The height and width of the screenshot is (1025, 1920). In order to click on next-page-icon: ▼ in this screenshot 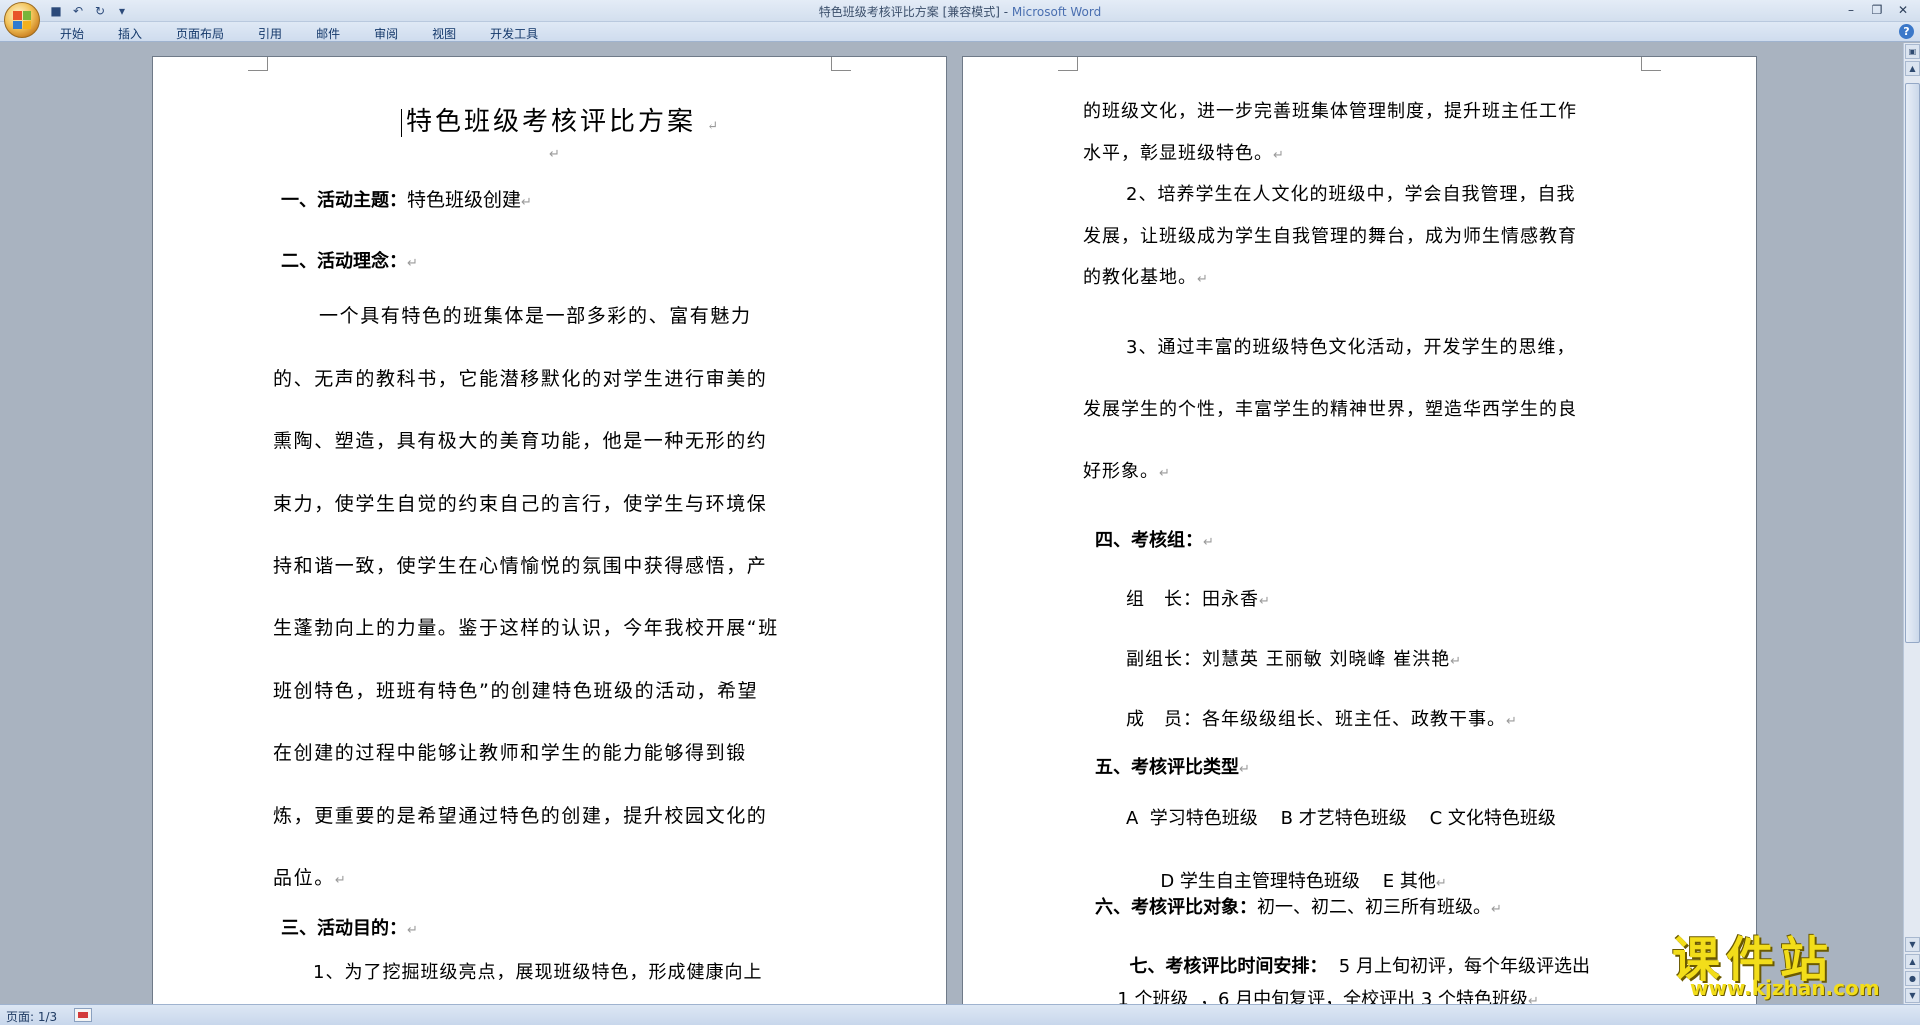, I will do `click(1912, 995)`.